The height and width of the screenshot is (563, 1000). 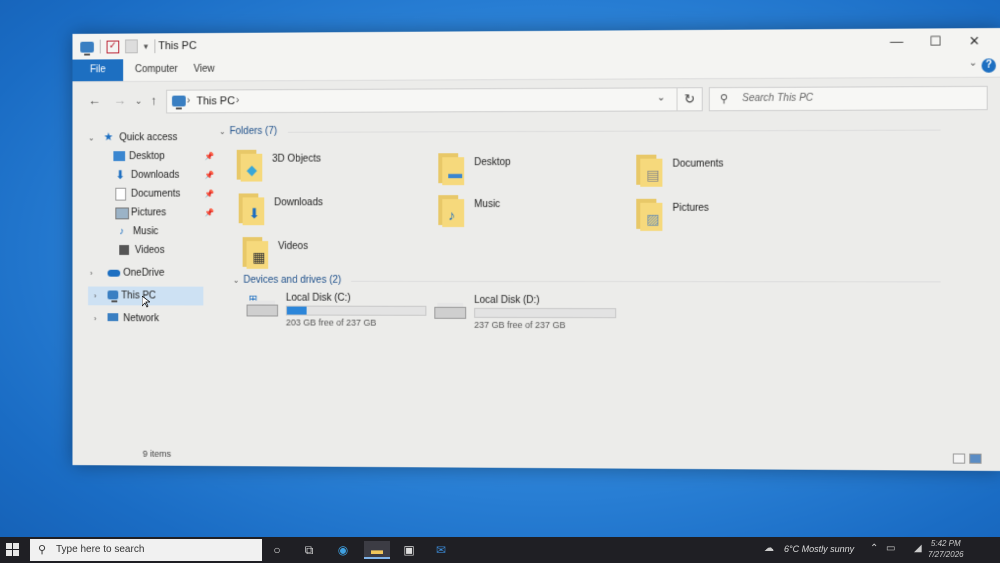 What do you see at coordinates (148, 212) in the screenshot?
I see `sidebar-label: Pictures` at bounding box center [148, 212].